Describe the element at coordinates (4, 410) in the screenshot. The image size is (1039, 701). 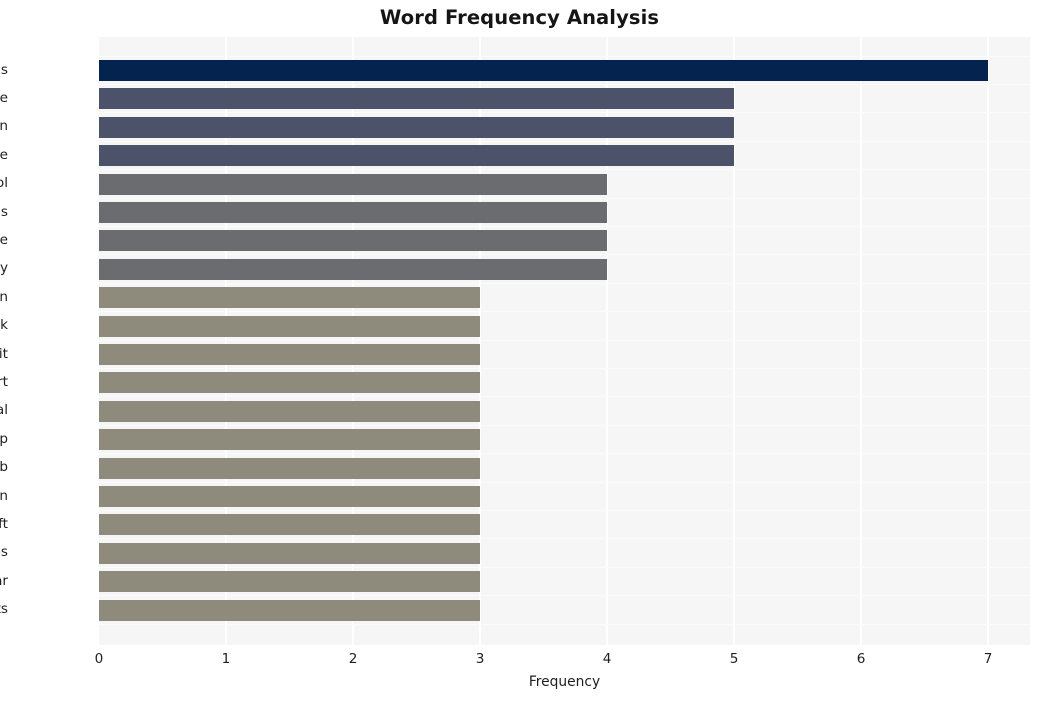
I see `y-axis-tick-label: political` at that location.